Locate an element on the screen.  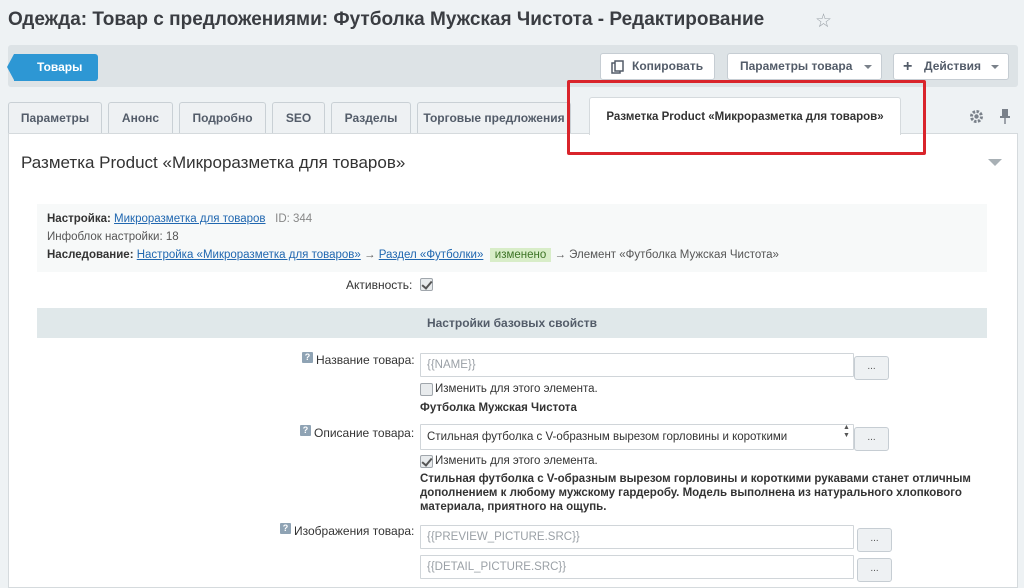
star-icon: ☆ is located at coordinates (823, 21).